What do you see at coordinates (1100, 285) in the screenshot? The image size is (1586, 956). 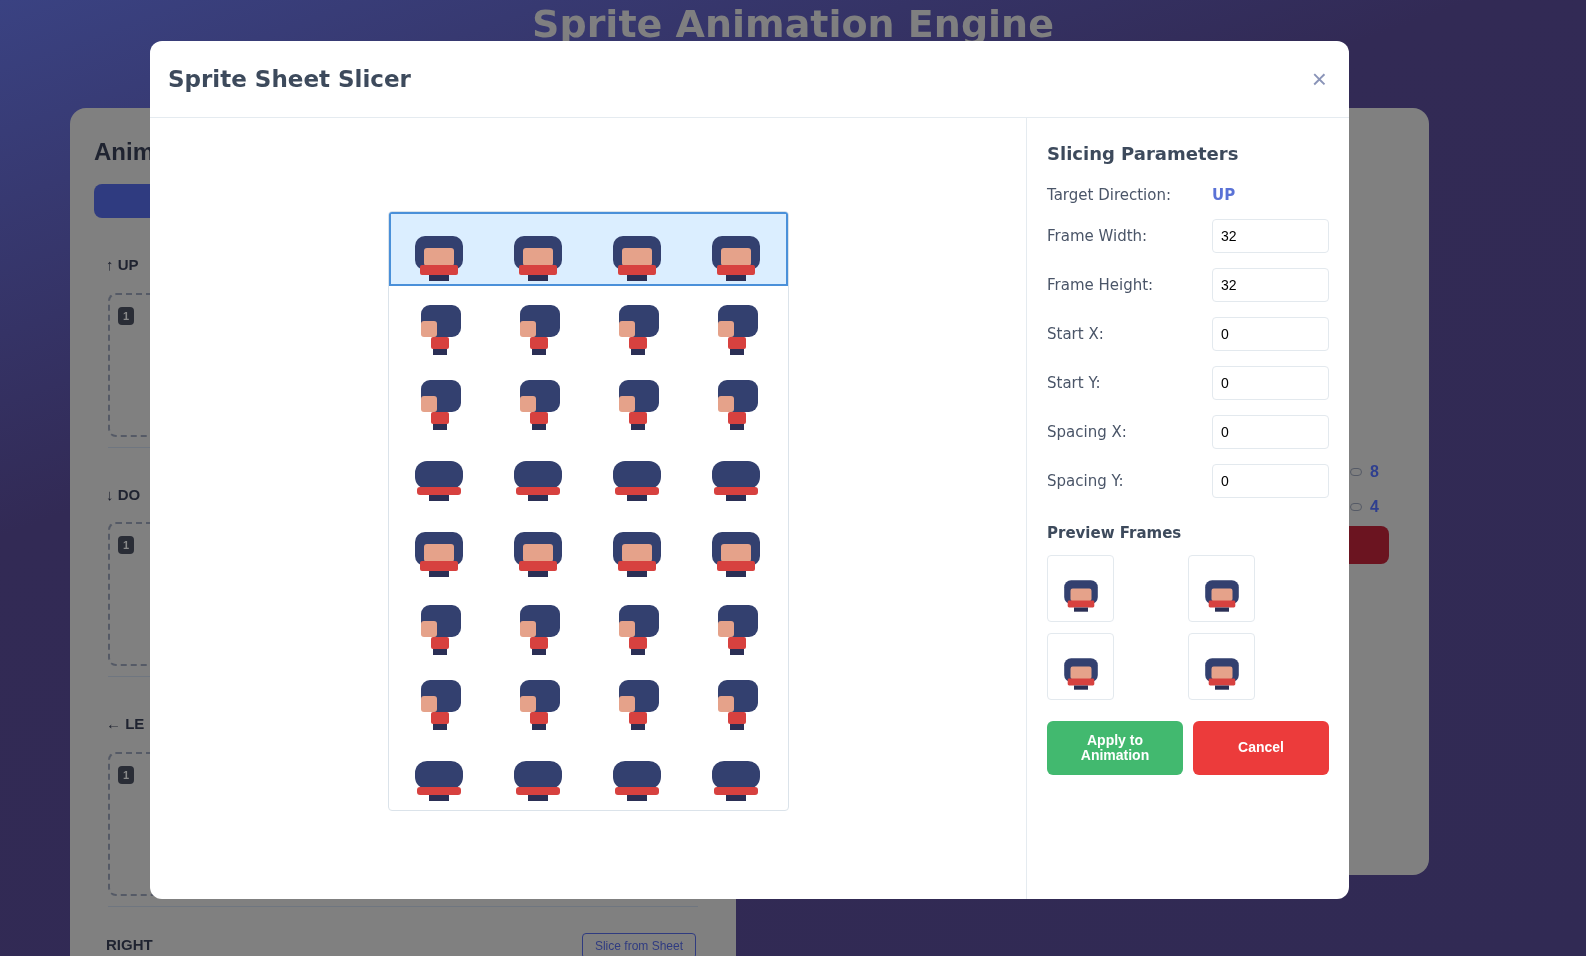 I see `field-label: Frame Height:` at bounding box center [1100, 285].